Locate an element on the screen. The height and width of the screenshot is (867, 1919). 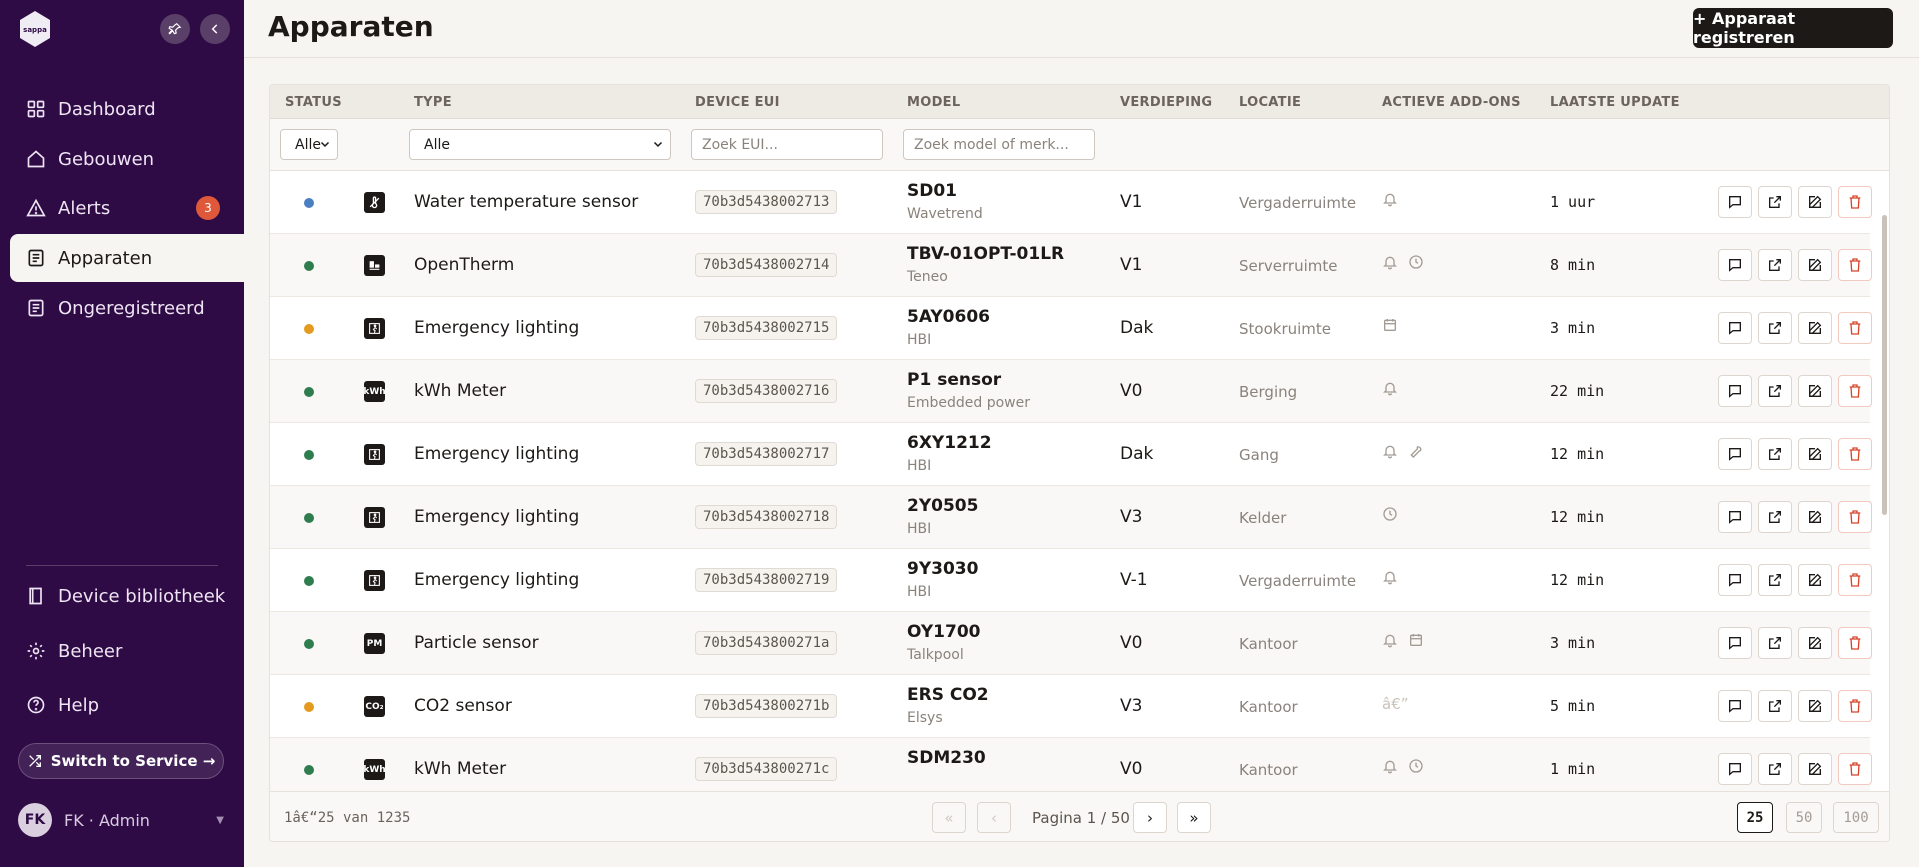
user-menu: FK FK · Admin ▼ is located at coordinates (121, 820).